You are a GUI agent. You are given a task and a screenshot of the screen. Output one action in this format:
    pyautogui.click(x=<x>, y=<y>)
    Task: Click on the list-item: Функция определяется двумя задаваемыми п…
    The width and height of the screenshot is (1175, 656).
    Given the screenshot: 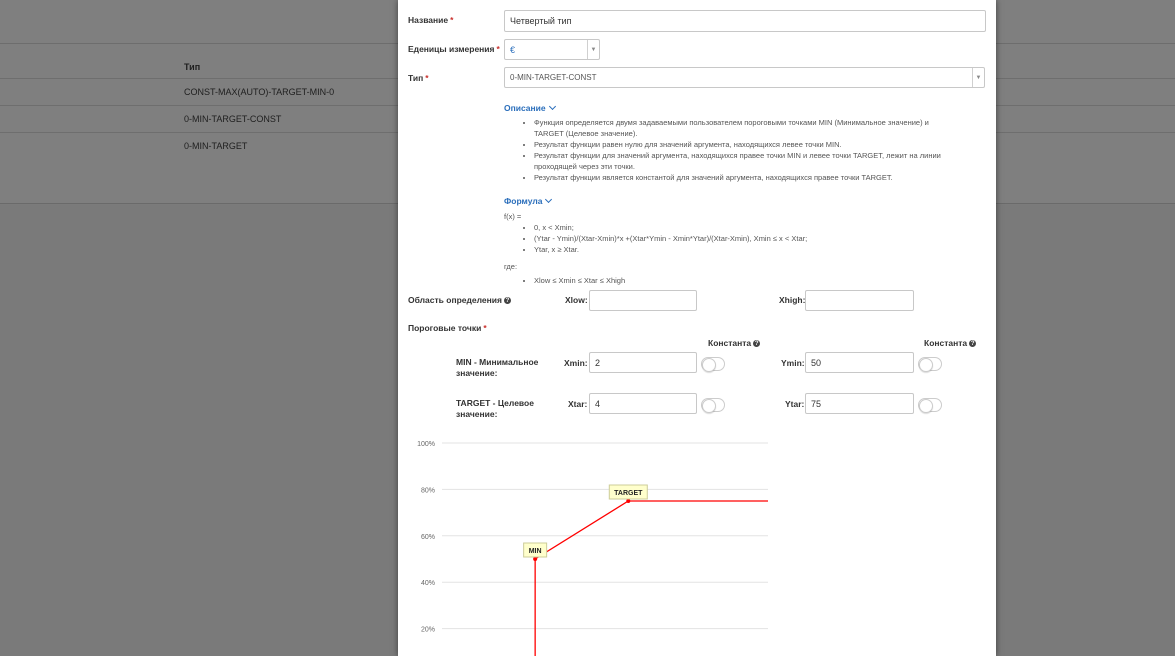 What is the action you would take?
    pyautogui.click(x=747, y=128)
    